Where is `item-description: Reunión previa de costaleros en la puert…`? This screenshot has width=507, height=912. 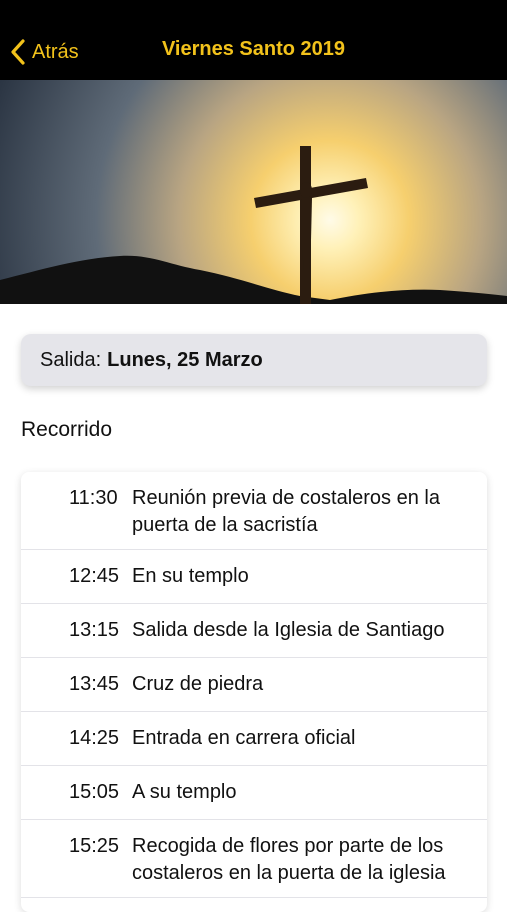
item-description: Reunión previa de costaleros en la puert… is located at coordinates (286, 511).